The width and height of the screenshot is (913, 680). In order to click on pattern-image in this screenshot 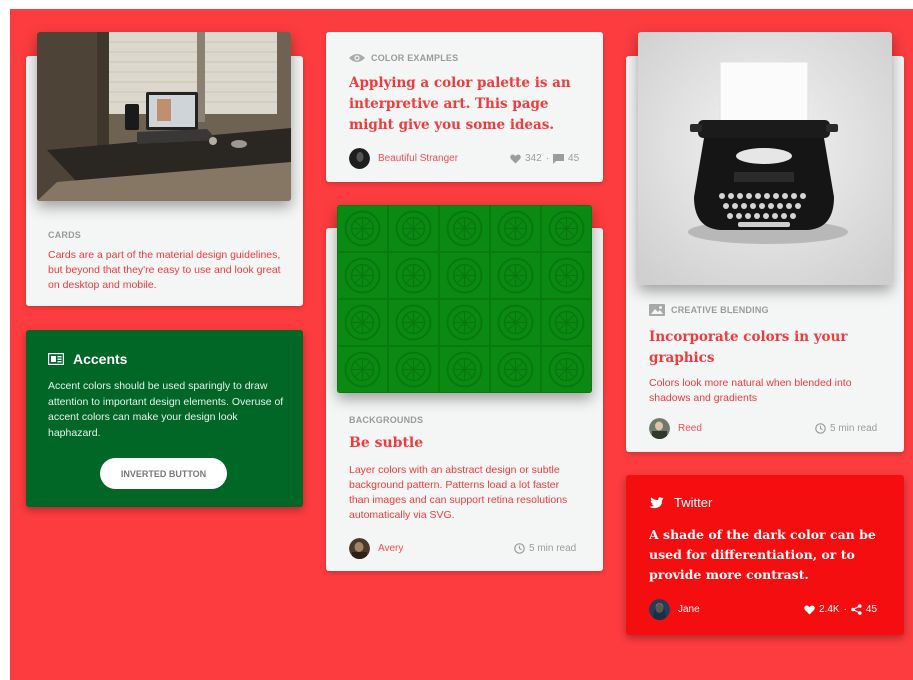, I will do `click(464, 299)`.